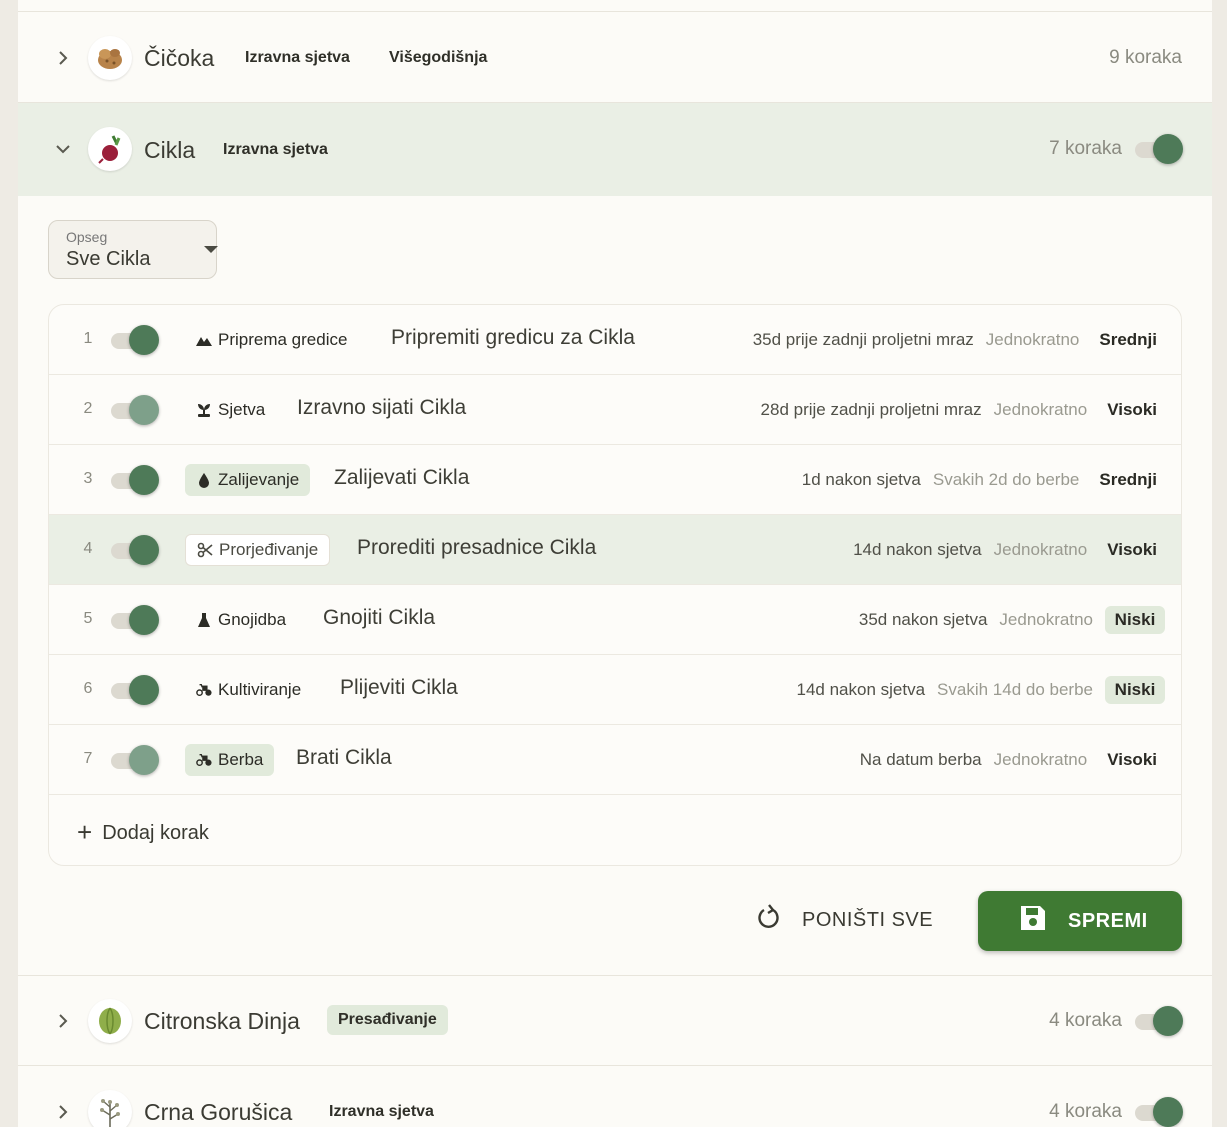 Image resolution: width=1227 pixels, height=1127 pixels. I want to click on step-meta: 14d nakon sjetva Jednokratno Visoki, so click(1009, 550).